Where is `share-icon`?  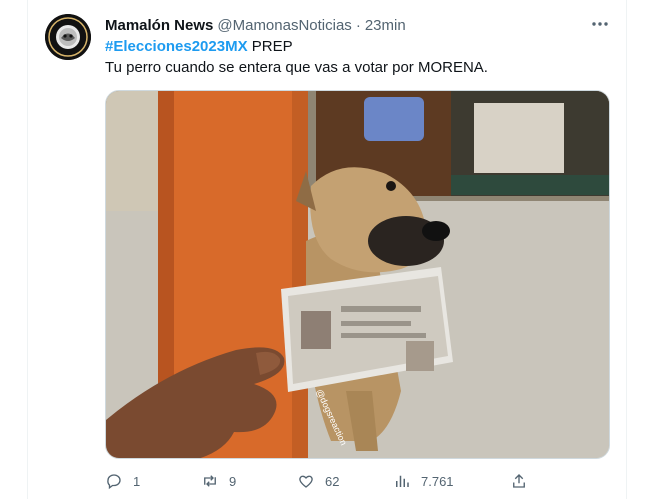 share-icon is located at coordinates (519, 481).